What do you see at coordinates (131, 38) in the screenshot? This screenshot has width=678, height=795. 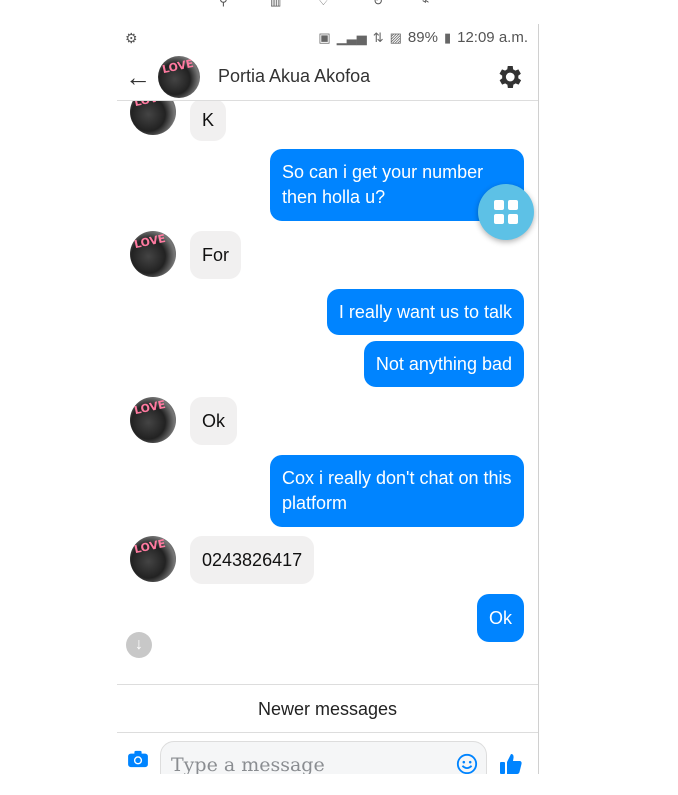 I see `notification-icon: ⚙` at bounding box center [131, 38].